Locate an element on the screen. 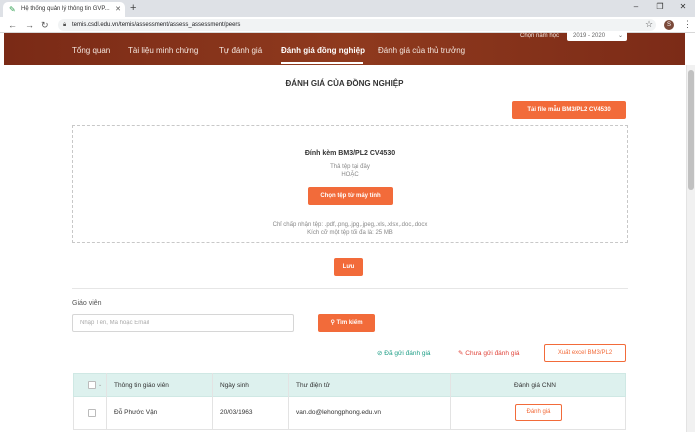 Image resolution: width=695 pixels, height=432 pixels. scrollbar-thumb is located at coordinates (691, 130).